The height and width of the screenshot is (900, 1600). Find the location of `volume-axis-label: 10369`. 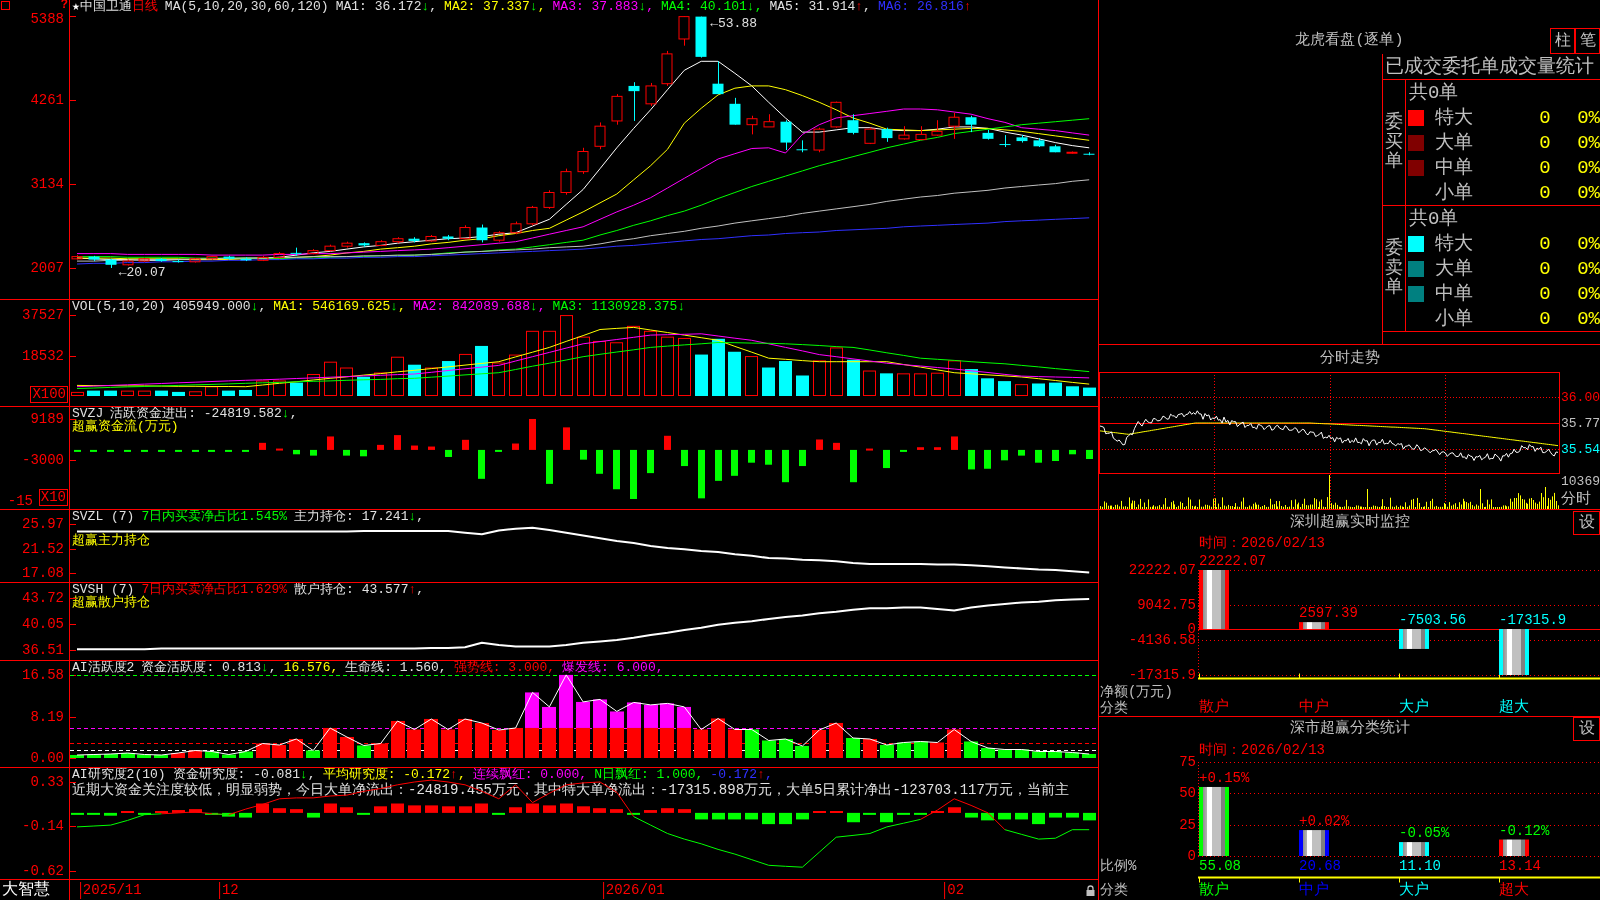

volume-axis-label: 10369 is located at coordinates (1580, 482).